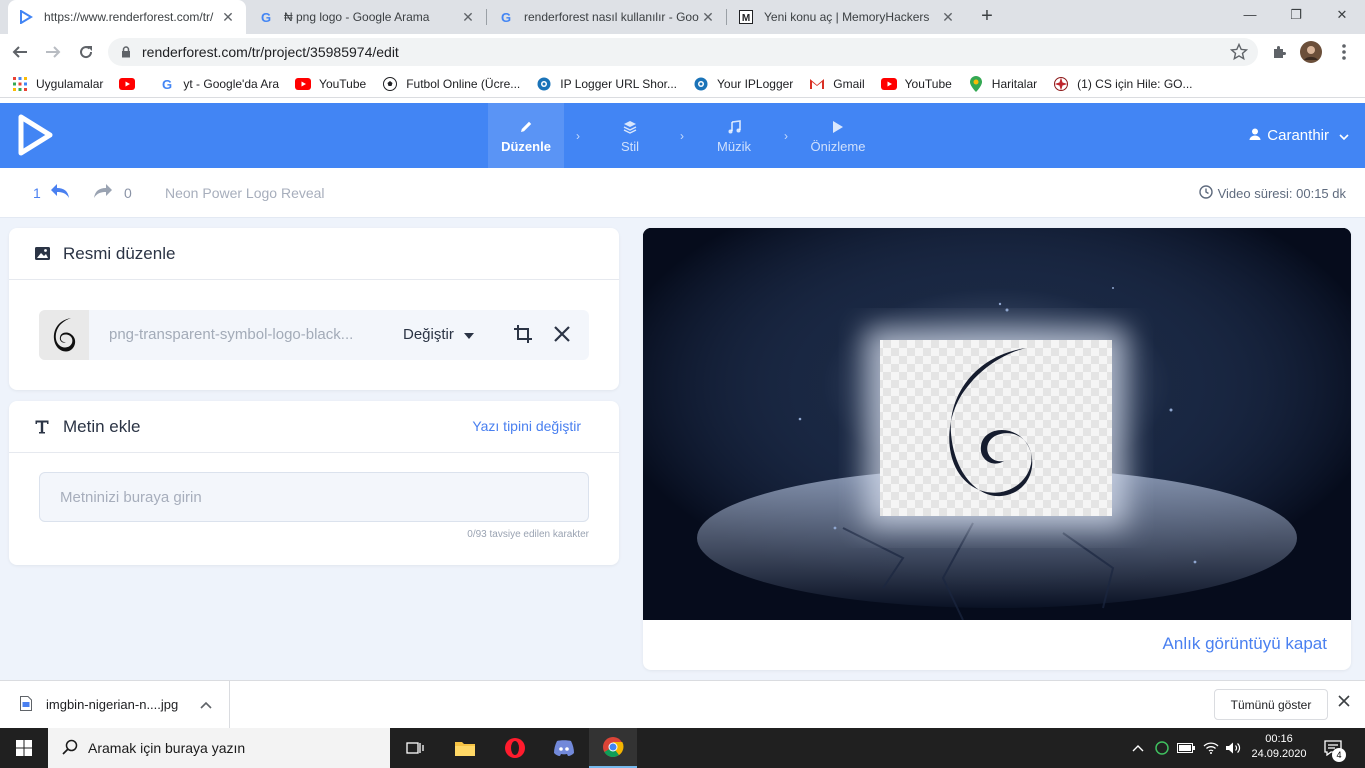  I want to click on crop-icon, so click(523, 335).